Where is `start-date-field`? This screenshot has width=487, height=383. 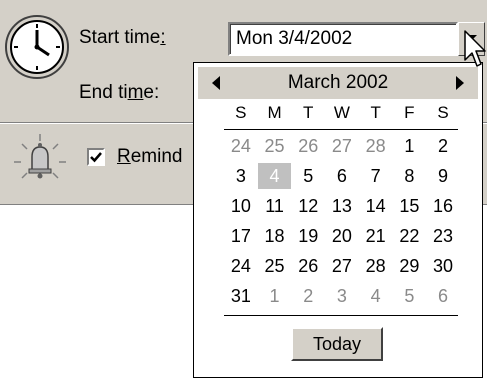 start-date-field is located at coordinates (343, 39).